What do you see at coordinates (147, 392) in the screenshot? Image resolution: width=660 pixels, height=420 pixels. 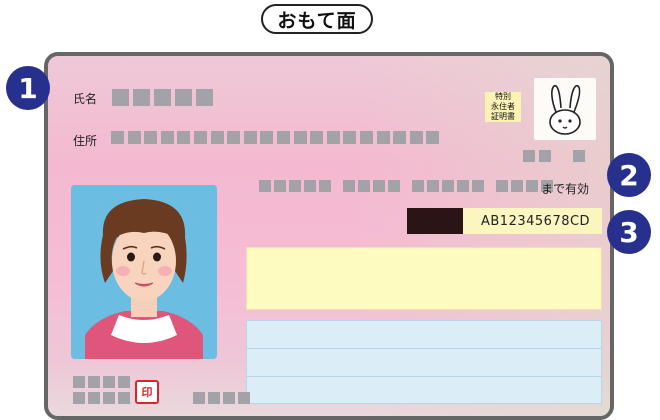 I see `seal-stamp: 印` at bounding box center [147, 392].